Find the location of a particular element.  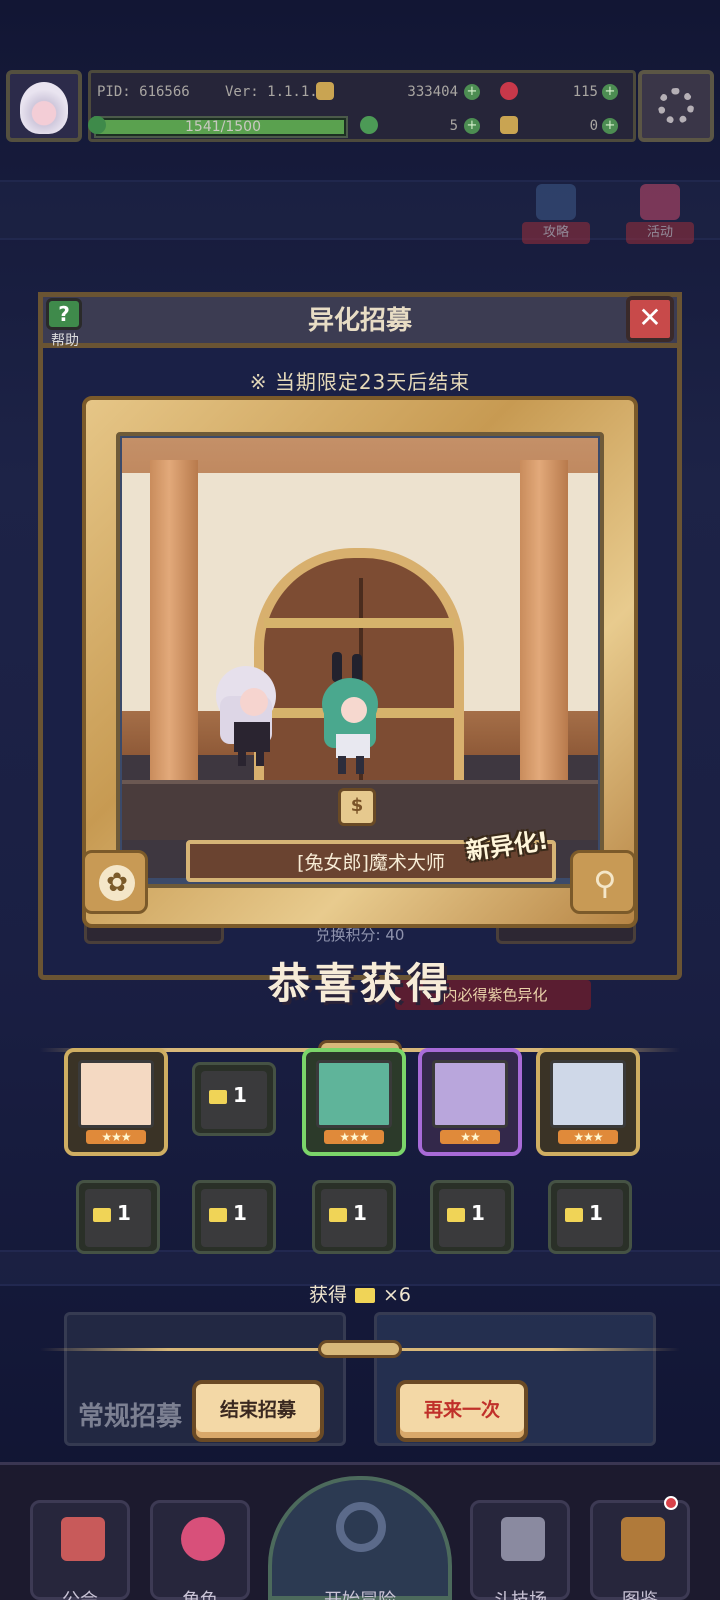

guild-icon is located at coordinates (83, 1539).